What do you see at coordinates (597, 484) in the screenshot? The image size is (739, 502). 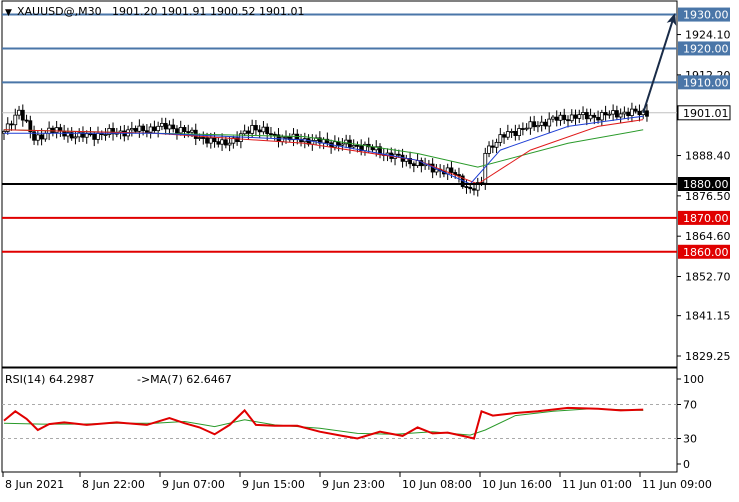 I see `time-axis-label: 11 Jun 01:00` at bounding box center [597, 484].